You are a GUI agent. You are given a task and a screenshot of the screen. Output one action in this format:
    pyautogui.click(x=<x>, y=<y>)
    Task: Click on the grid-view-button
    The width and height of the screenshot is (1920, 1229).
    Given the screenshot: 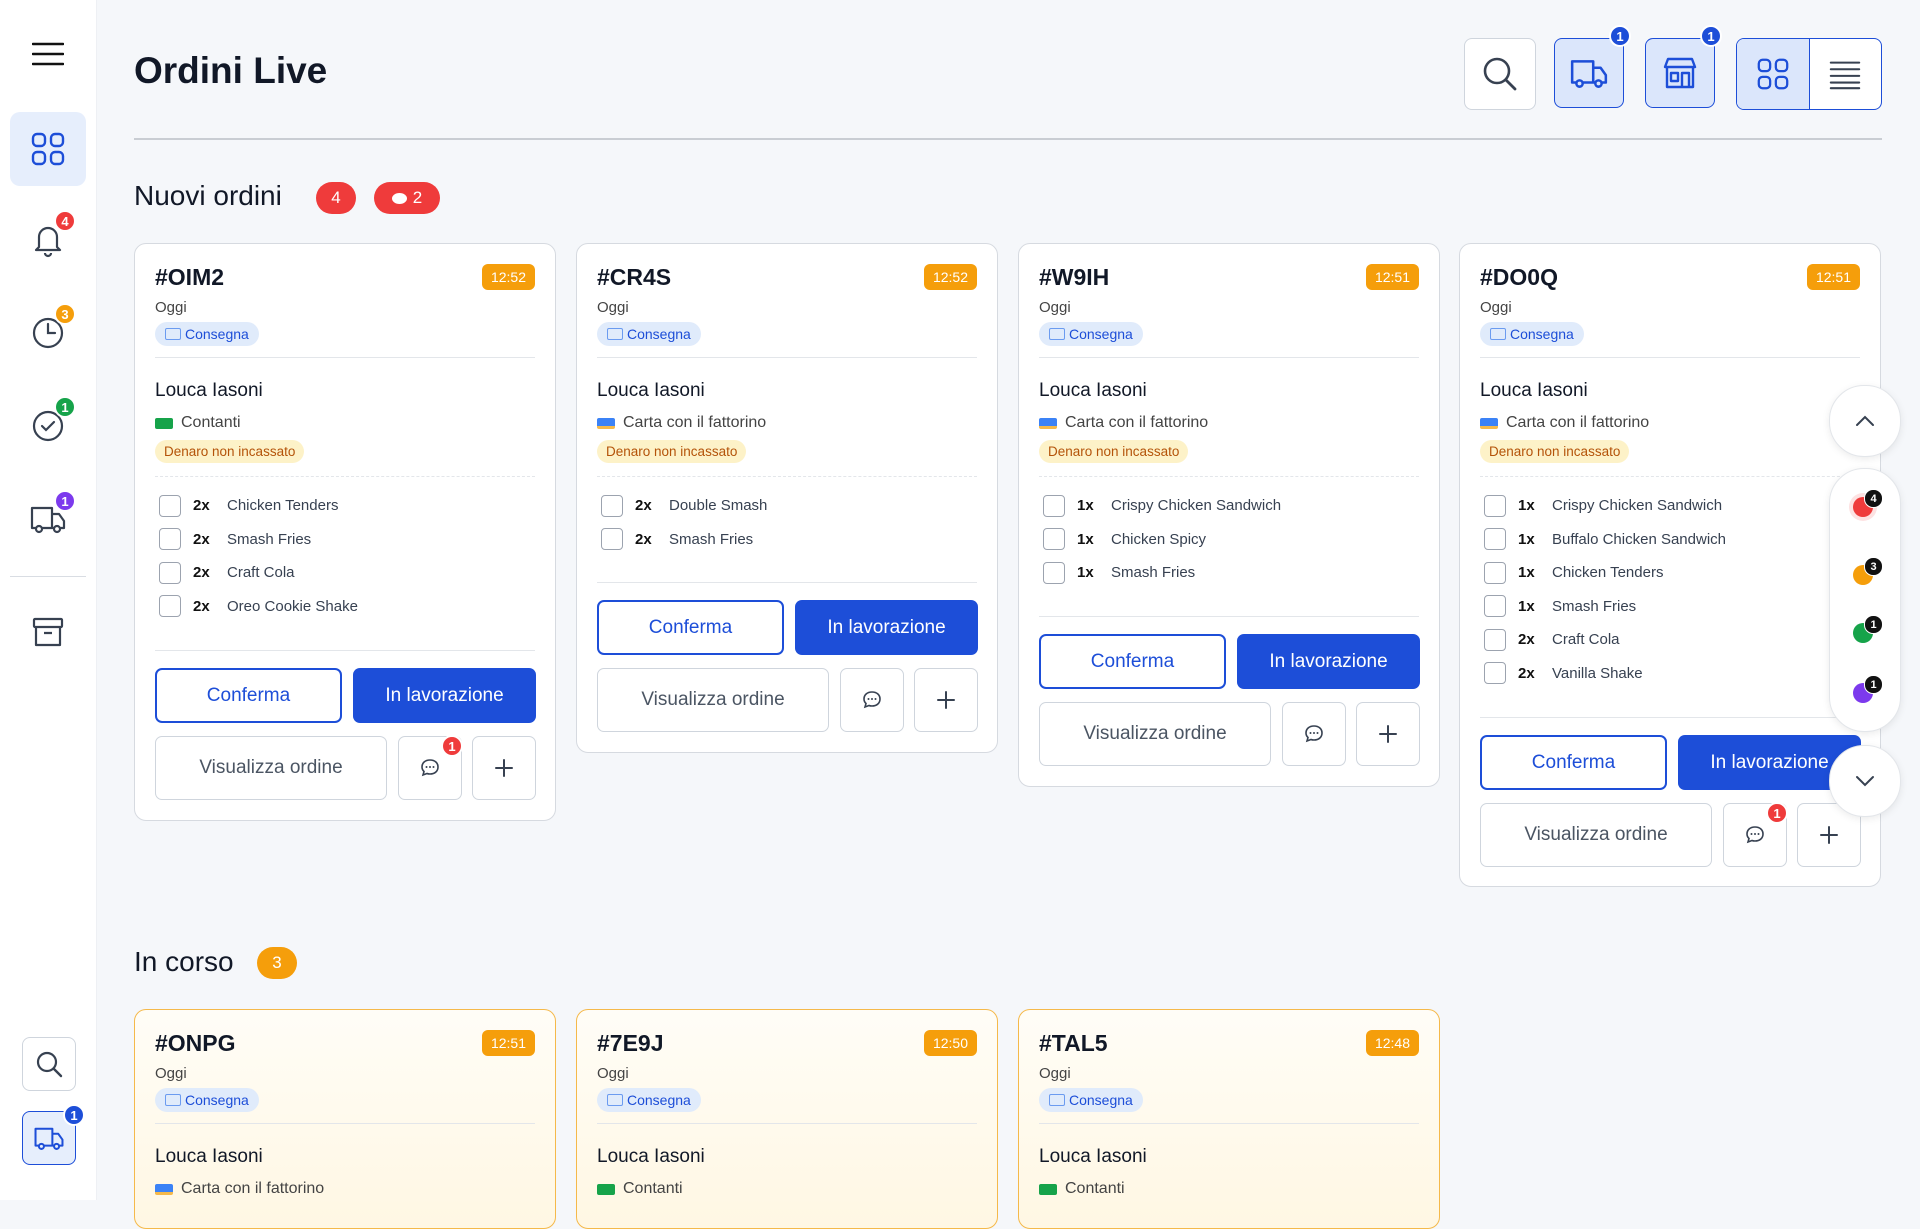 What is the action you would take?
    pyautogui.click(x=1773, y=74)
    